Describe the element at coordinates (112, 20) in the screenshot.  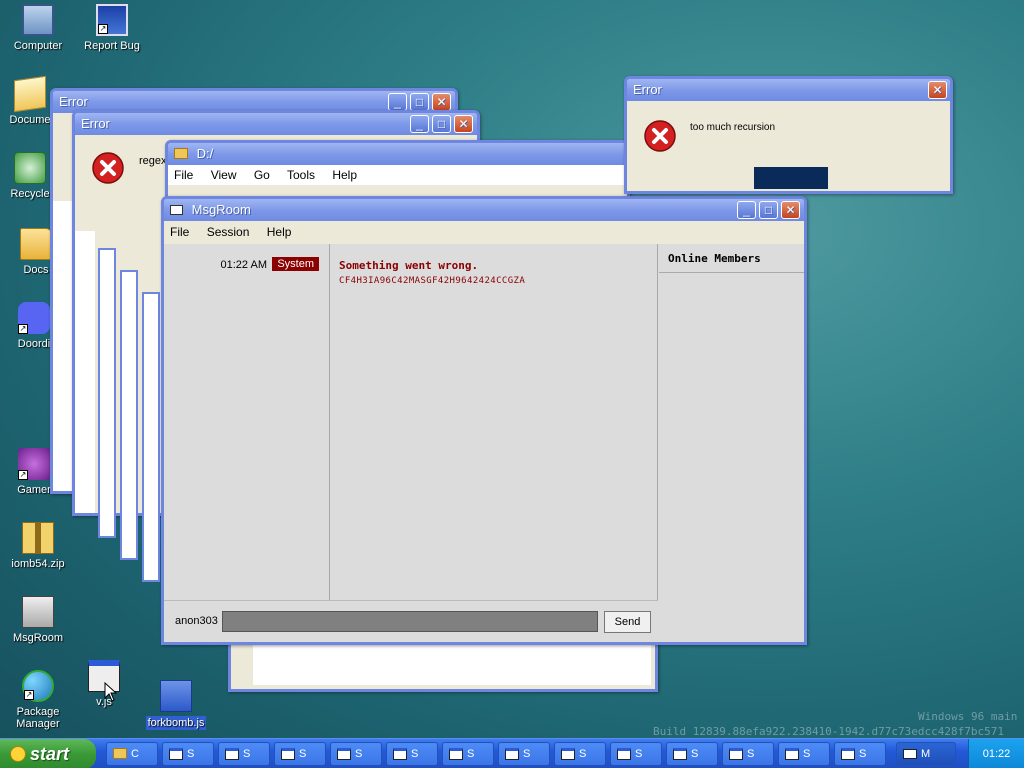
I see `report-bug-icon: ↗` at that location.